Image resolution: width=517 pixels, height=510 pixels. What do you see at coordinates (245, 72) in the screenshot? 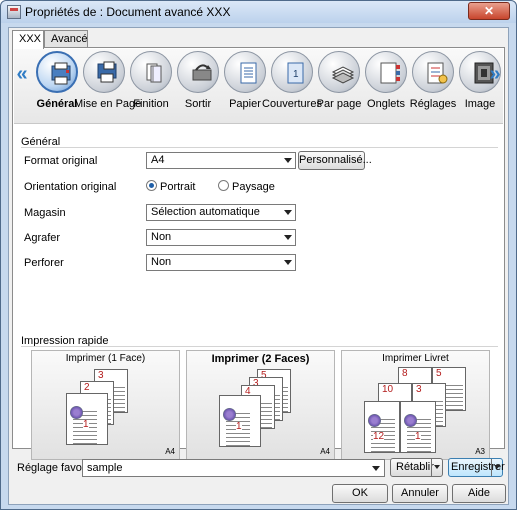
I see `paper-icon` at bounding box center [245, 72].